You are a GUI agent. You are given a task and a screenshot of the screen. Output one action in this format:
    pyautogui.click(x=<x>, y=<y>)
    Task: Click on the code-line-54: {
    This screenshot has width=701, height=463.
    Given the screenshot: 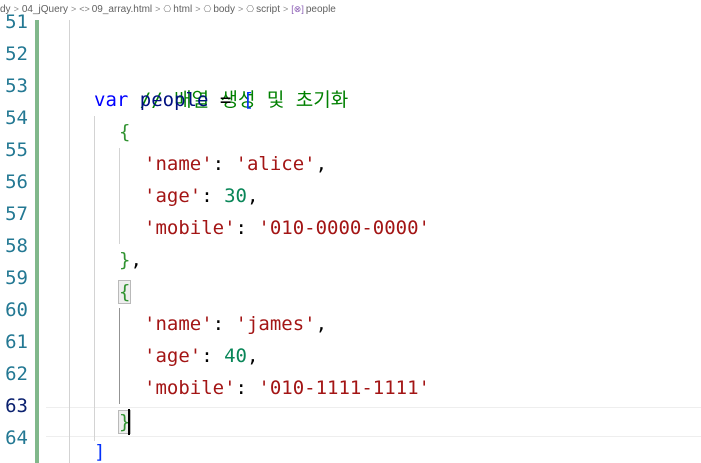 What is the action you would take?
    pyautogui.click(x=124, y=132)
    